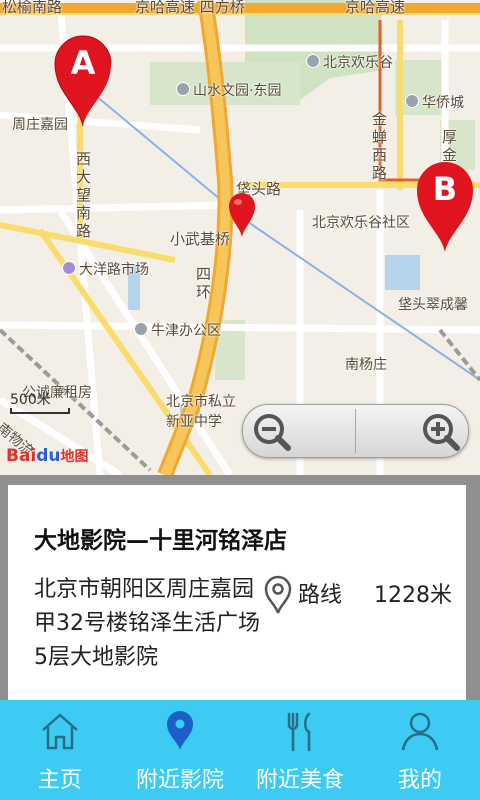 This screenshot has height=800, width=480. I want to click on map-poi-huaqiaocheng: 华侨城, so click(434, 102).